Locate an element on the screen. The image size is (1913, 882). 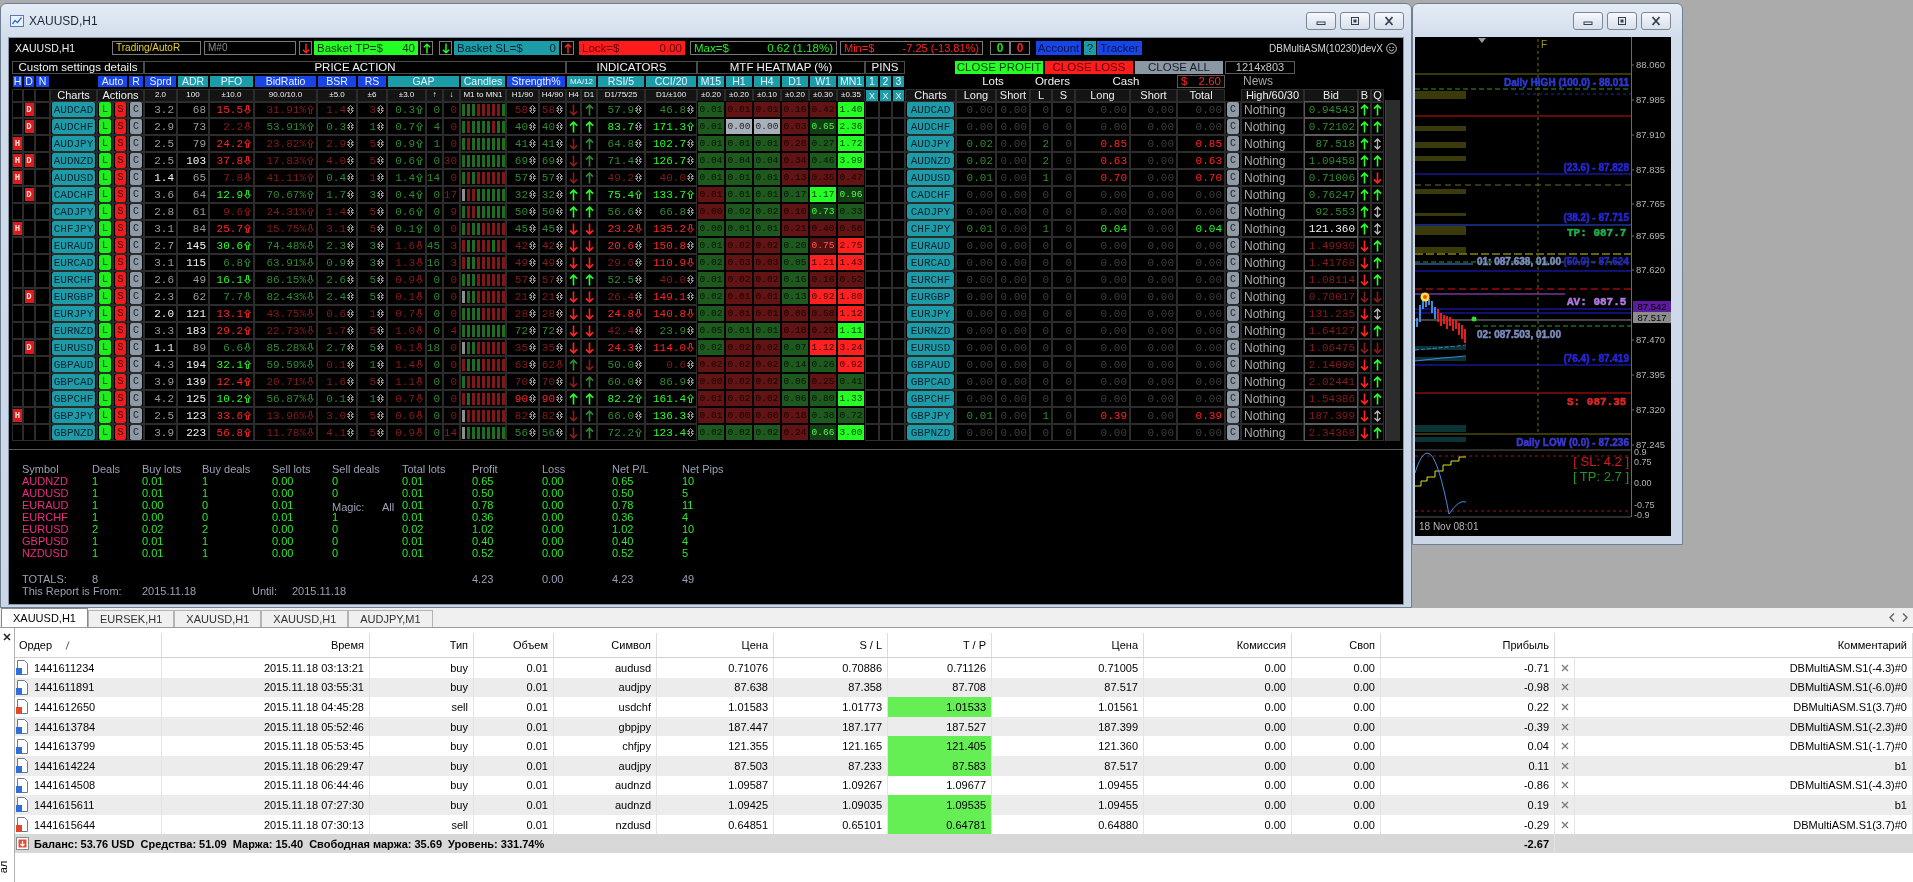
column-header: Ордер is located at coordinates (36, 645).